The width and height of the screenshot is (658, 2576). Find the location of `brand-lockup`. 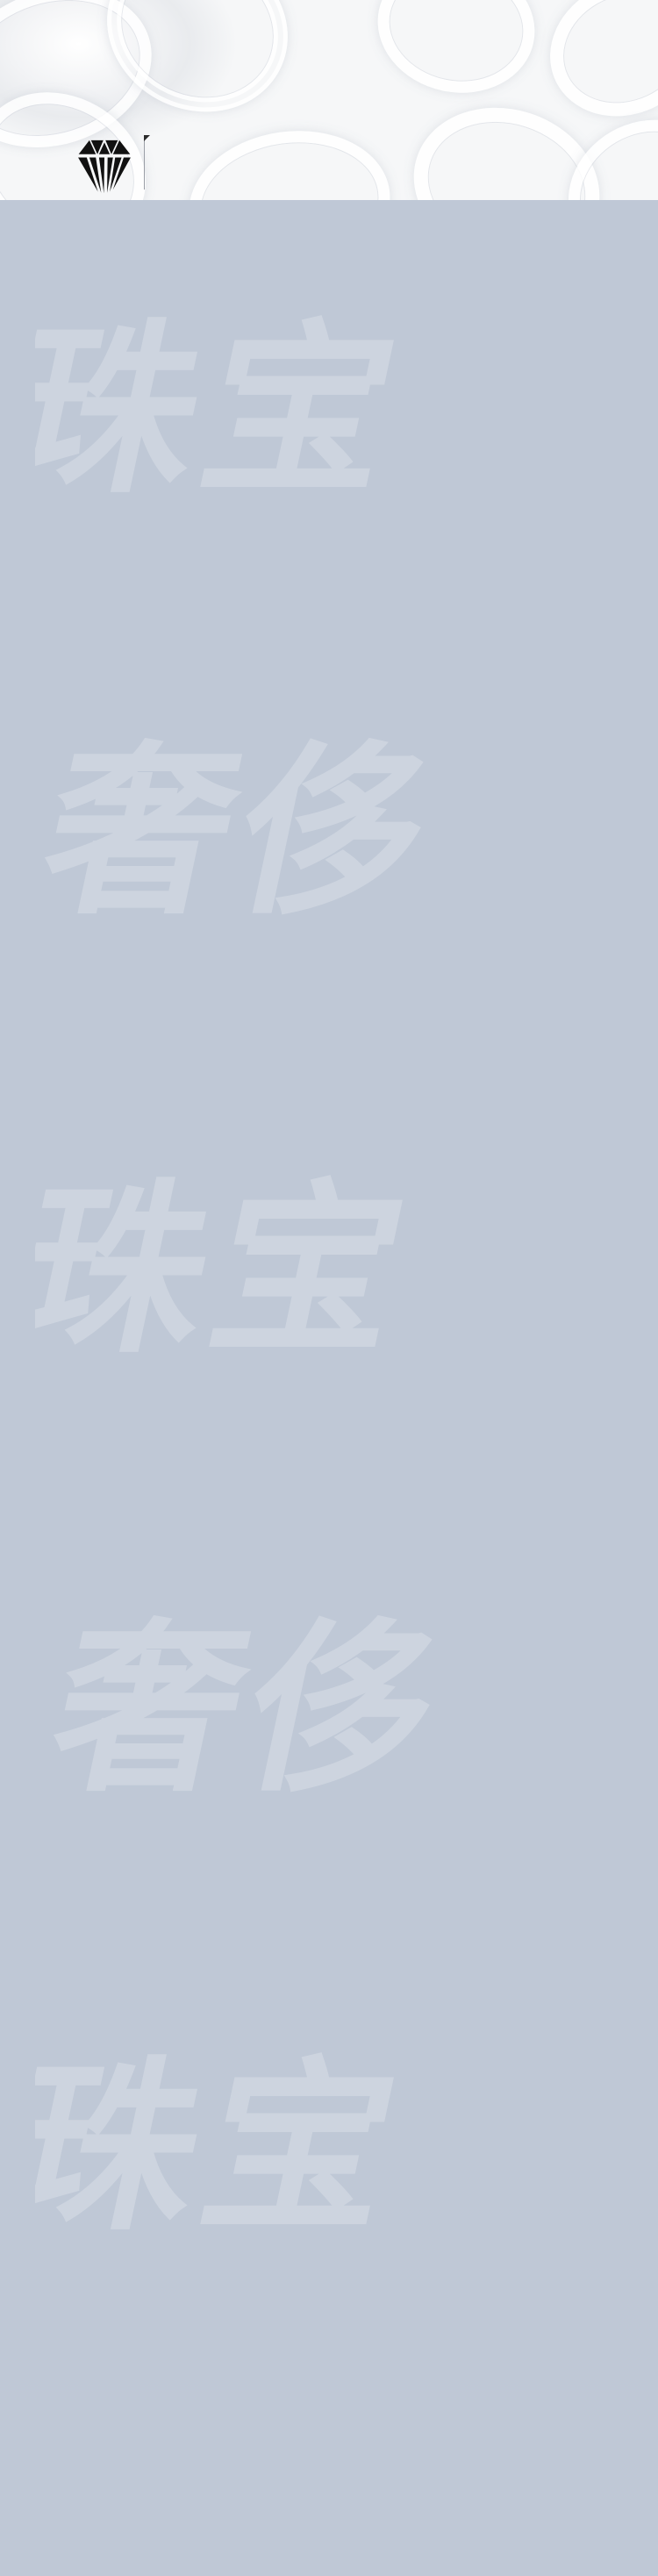

brand-lockup is located at coordinates (118, 163).